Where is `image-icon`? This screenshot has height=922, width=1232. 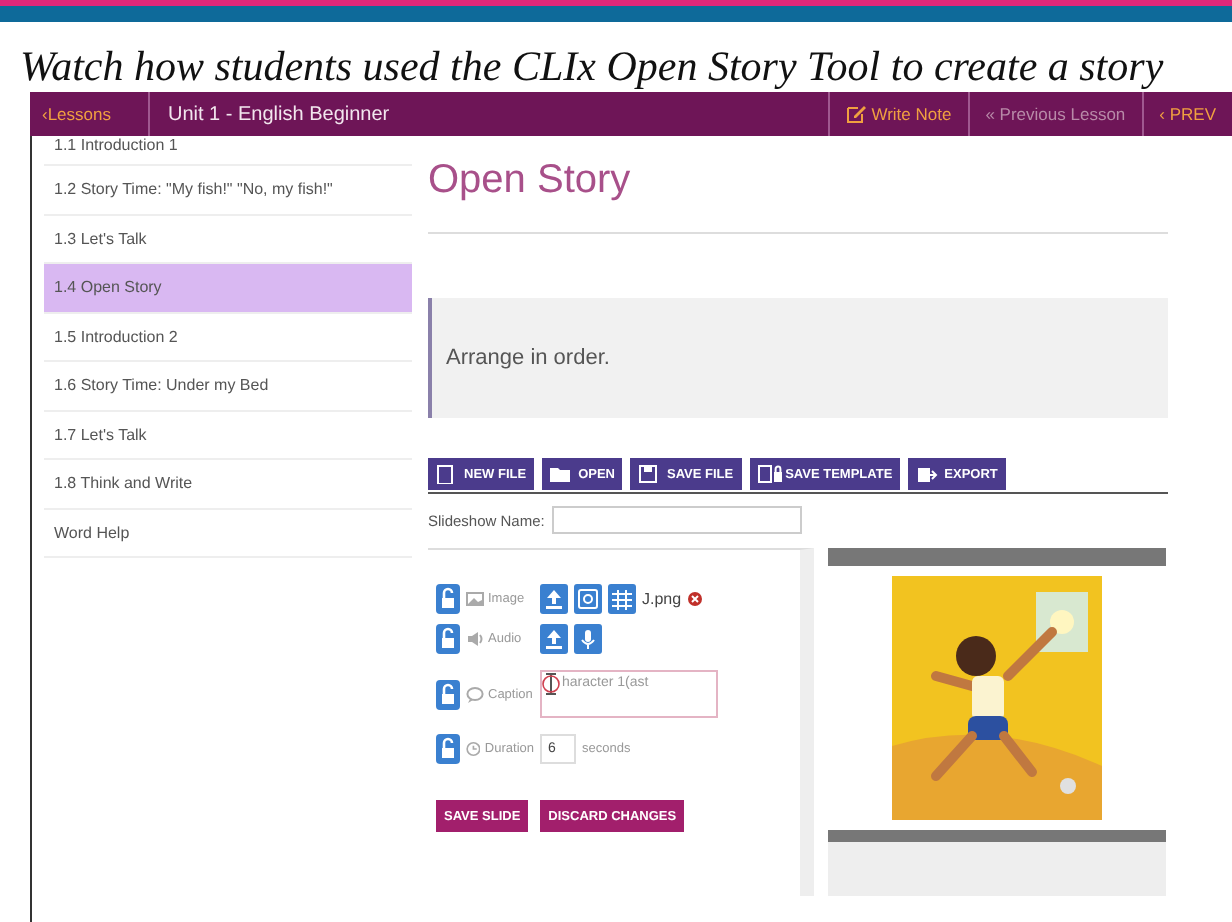
image-icon is located at coordinates (475, 599).